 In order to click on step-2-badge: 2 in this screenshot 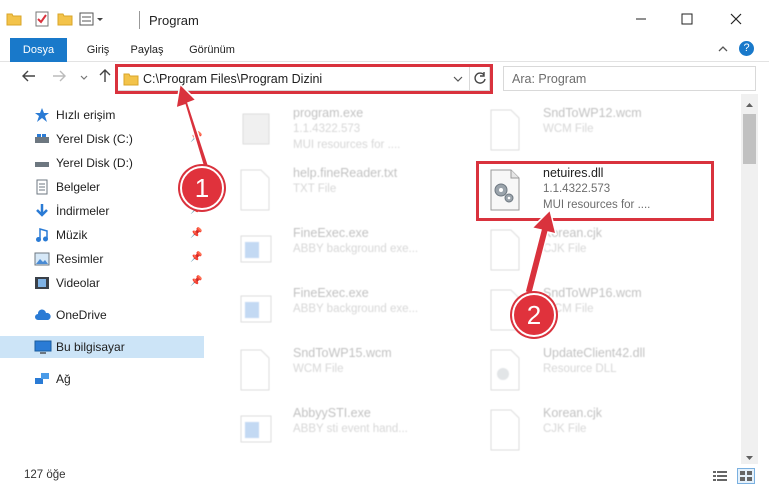, I will do `click(534, 315)`.